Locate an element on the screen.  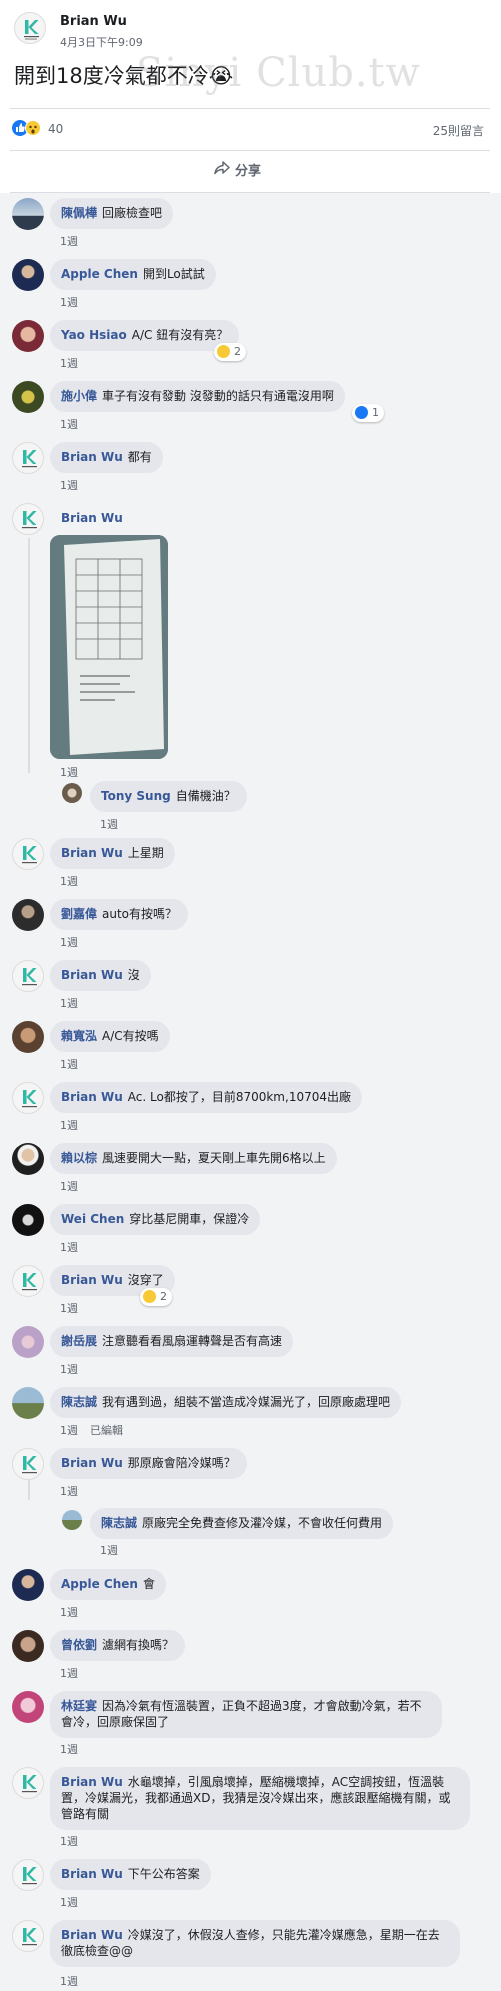
author-avatar is located at coordinates (30, 28).